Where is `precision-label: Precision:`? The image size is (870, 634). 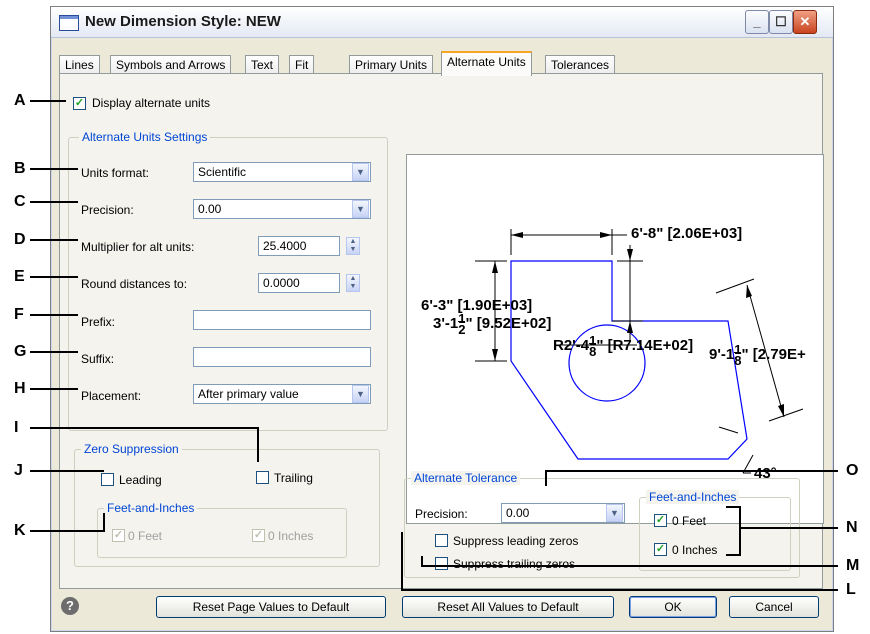 precision-label: Precision: is located at coordinates (107, 210).